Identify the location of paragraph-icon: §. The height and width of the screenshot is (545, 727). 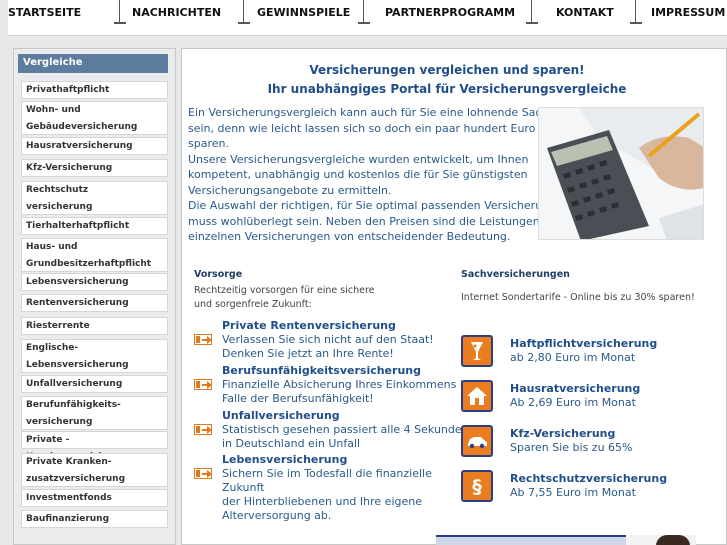
(477, 486).